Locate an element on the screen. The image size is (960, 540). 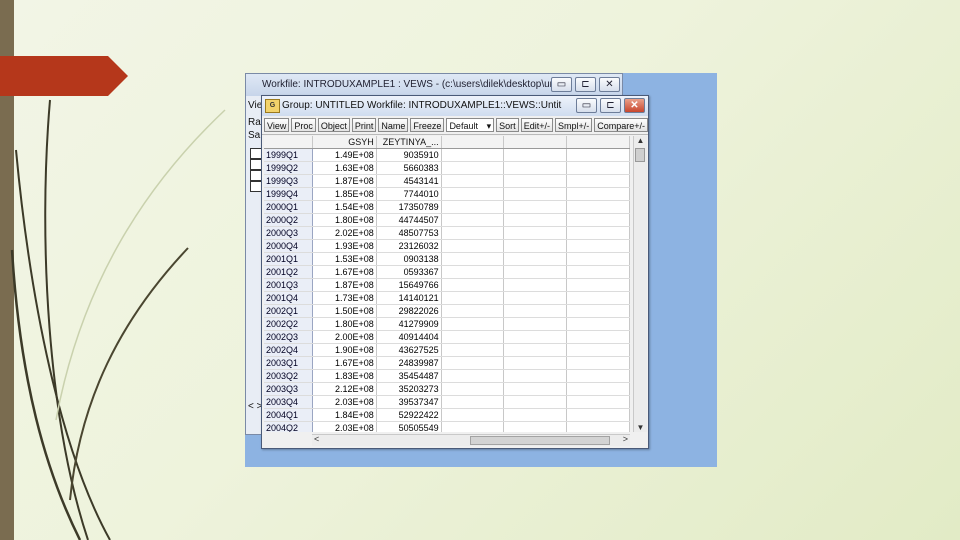
window-close-icon: ✕ is located at coordinates (634, 105).